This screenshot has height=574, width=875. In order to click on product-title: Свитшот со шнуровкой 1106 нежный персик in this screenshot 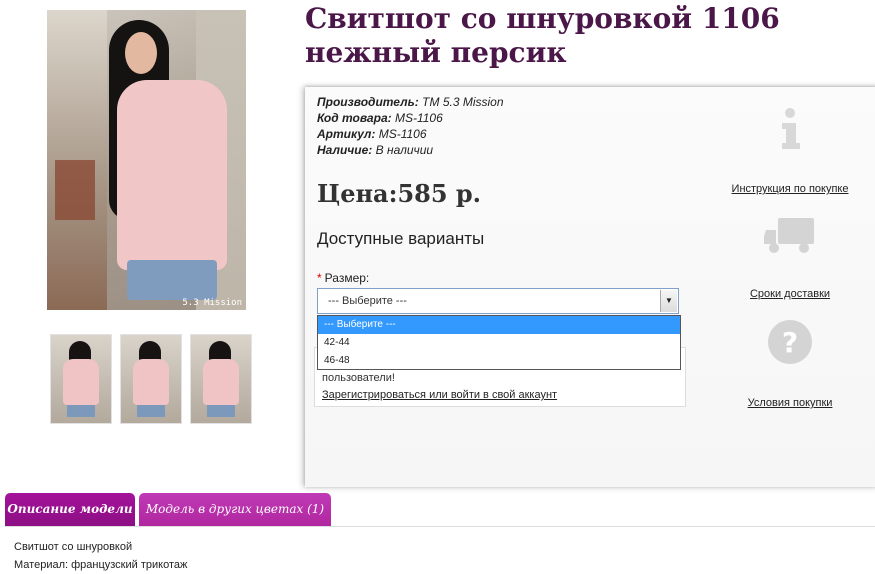, I will do `click(542, 35)`.